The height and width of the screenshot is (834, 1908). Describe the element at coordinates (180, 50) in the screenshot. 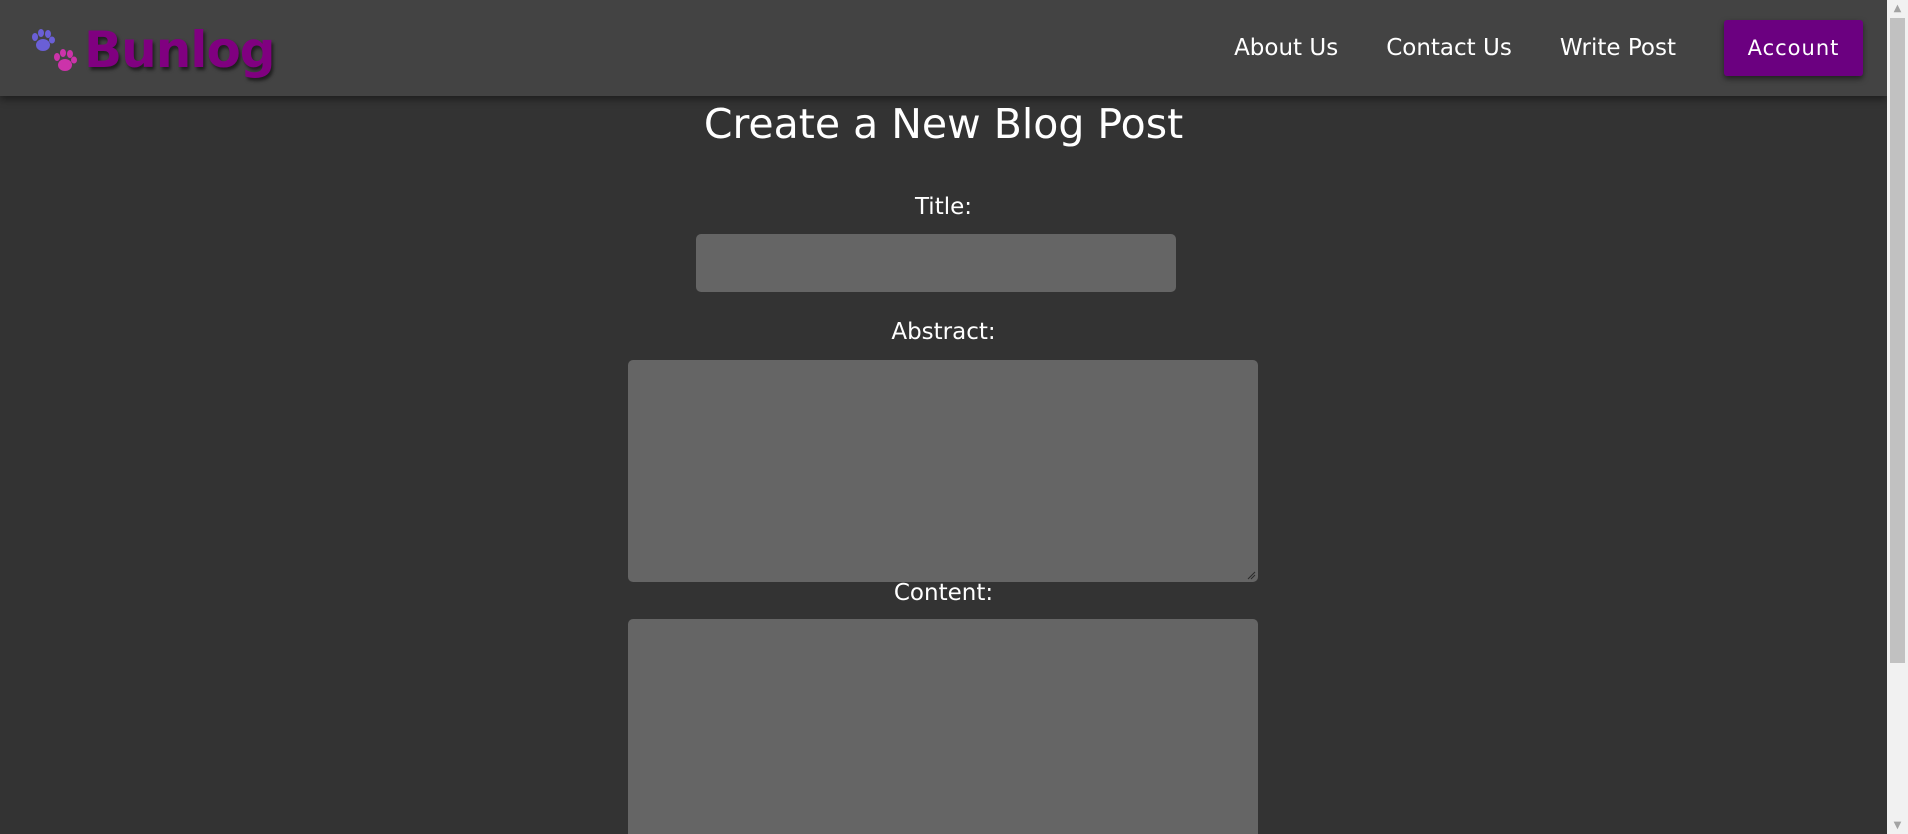

I see `logo-text: Bunlog` at that location.